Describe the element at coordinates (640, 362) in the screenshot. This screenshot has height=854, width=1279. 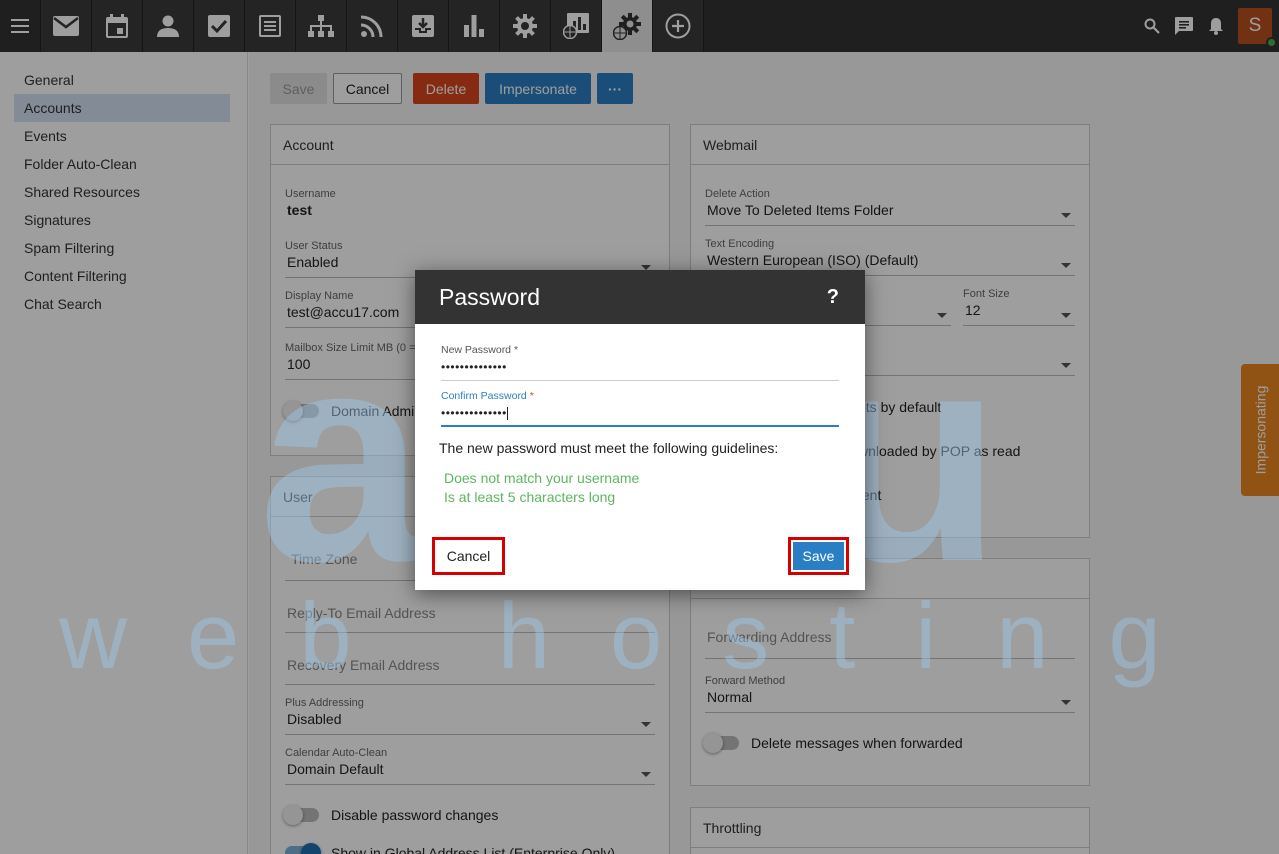
I see `new-password-input: New Password * ••••••••••••••` at that location.